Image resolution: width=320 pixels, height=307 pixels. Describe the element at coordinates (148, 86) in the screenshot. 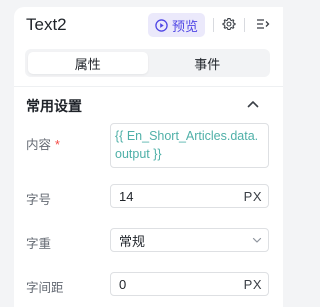

I see `section-divider` at that location.